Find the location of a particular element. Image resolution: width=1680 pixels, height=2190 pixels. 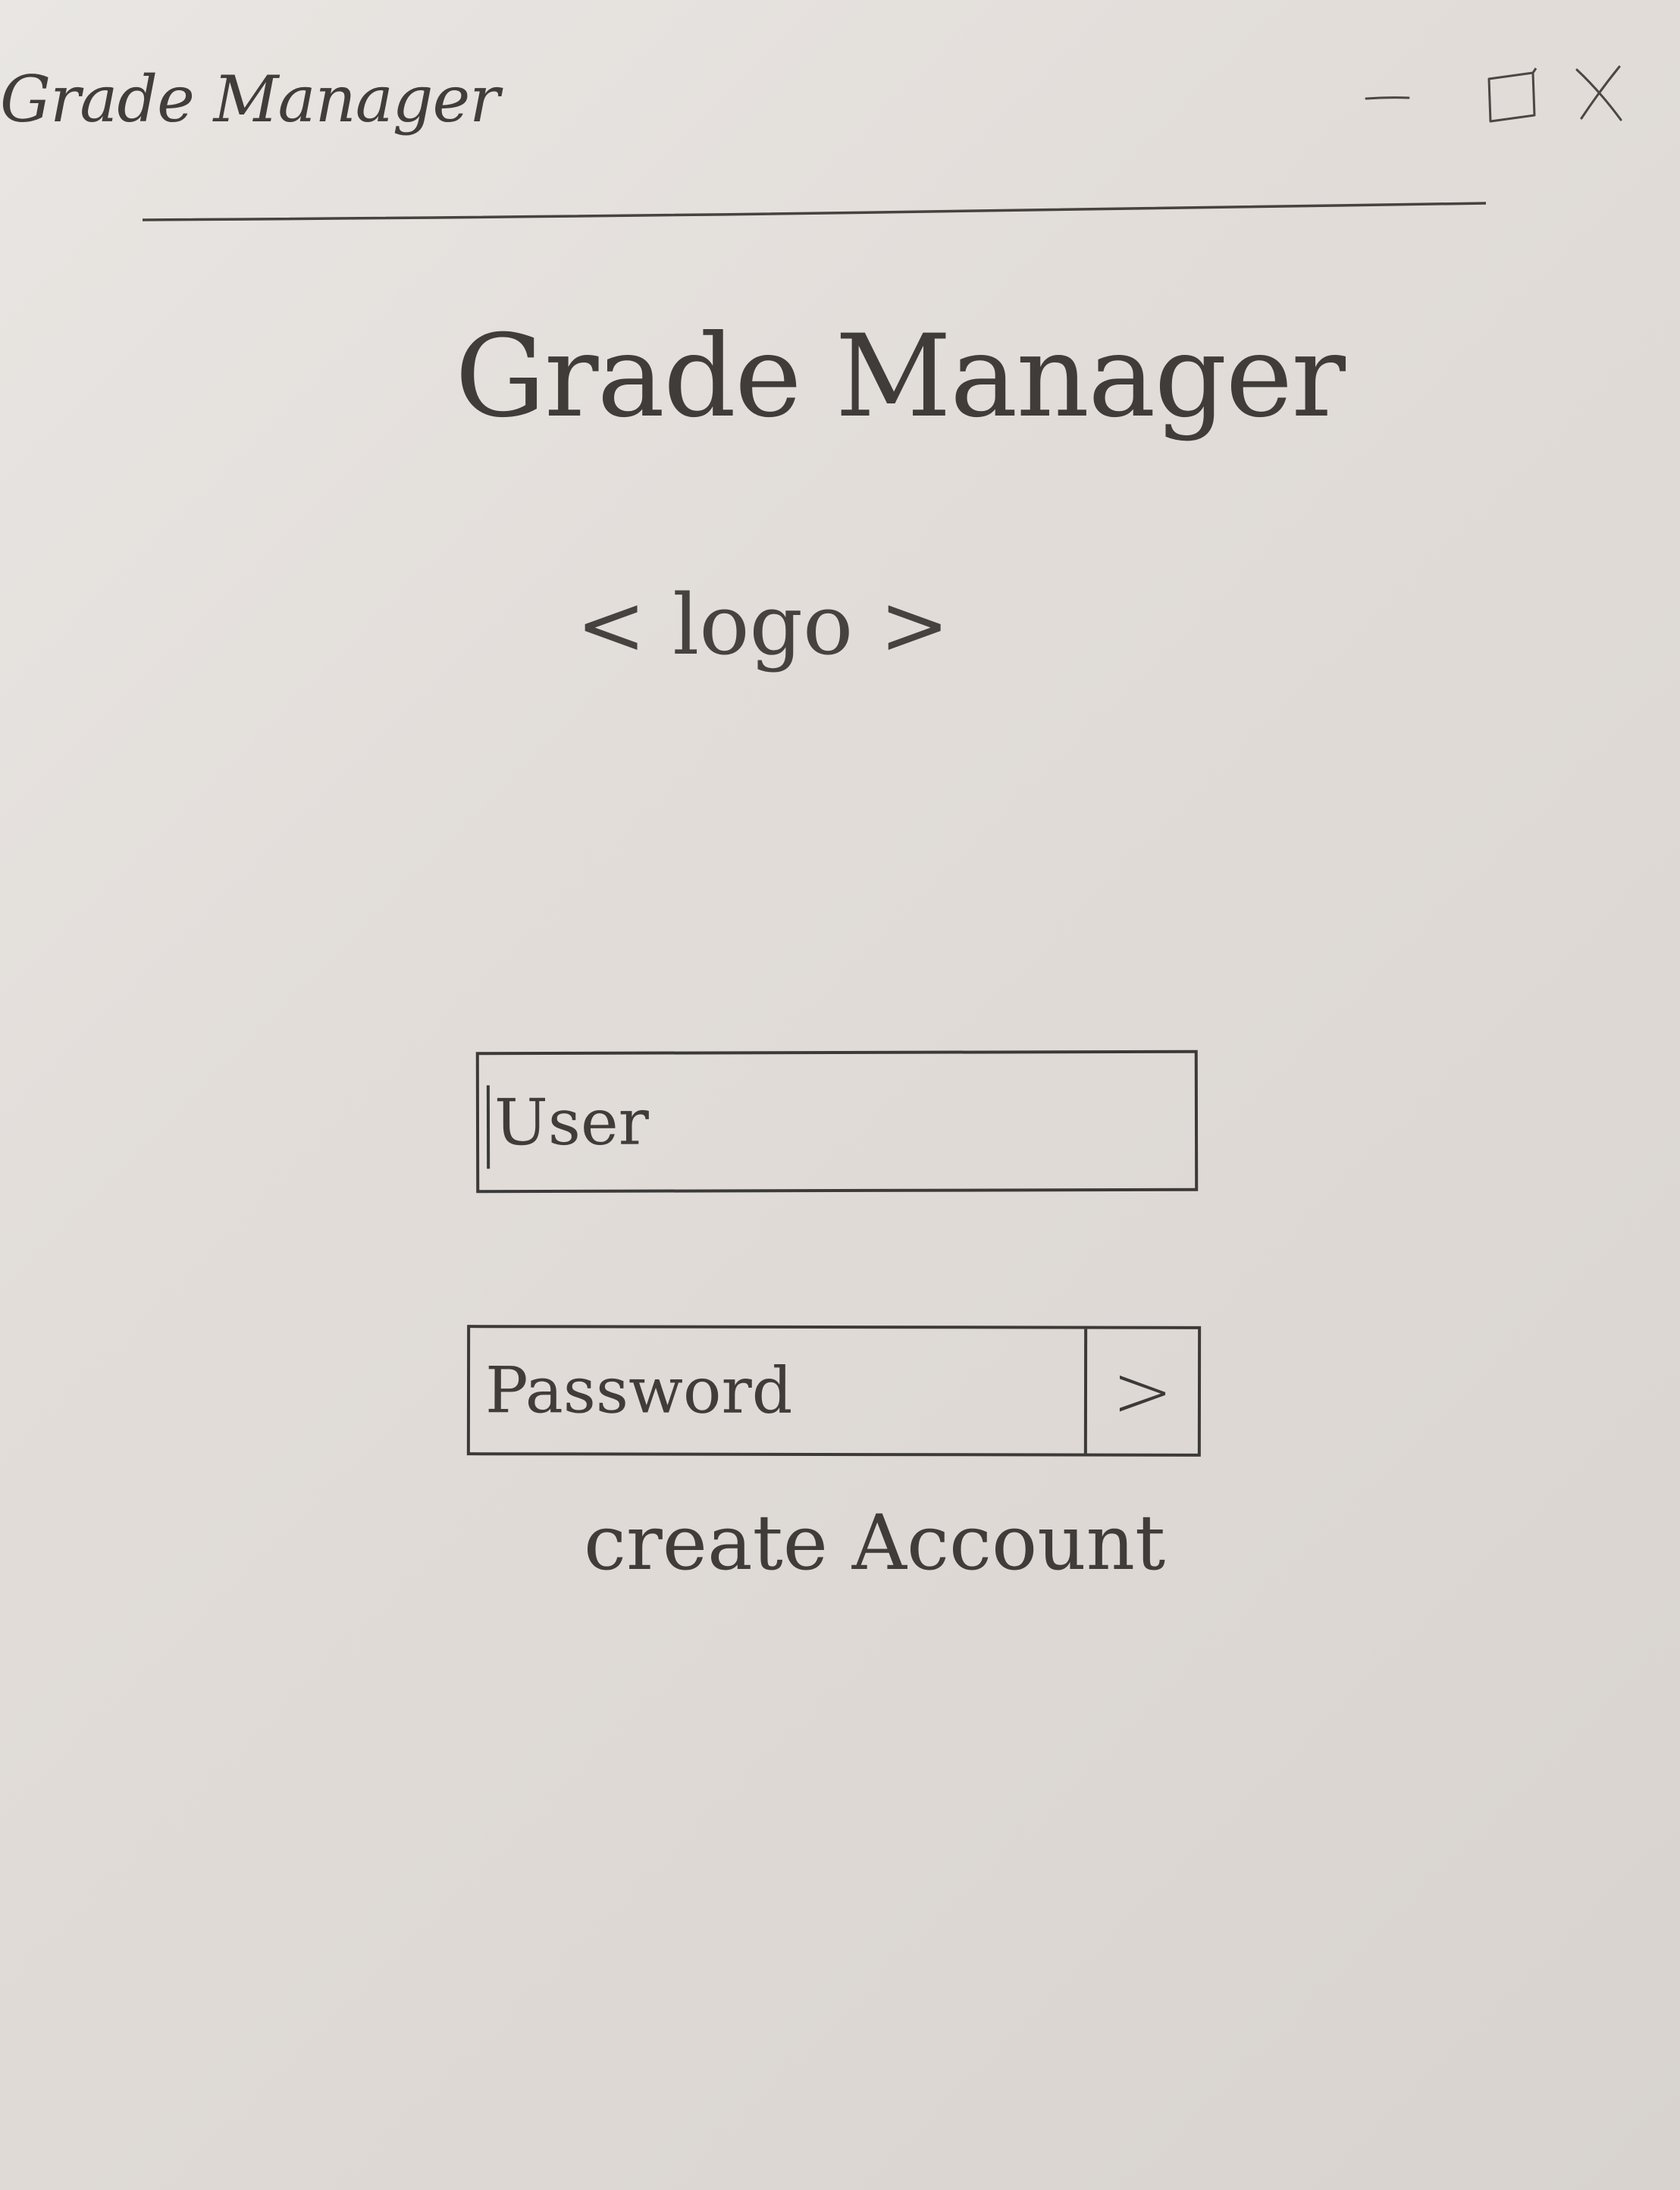

maximize-button is located at coordinates (1512, 99).